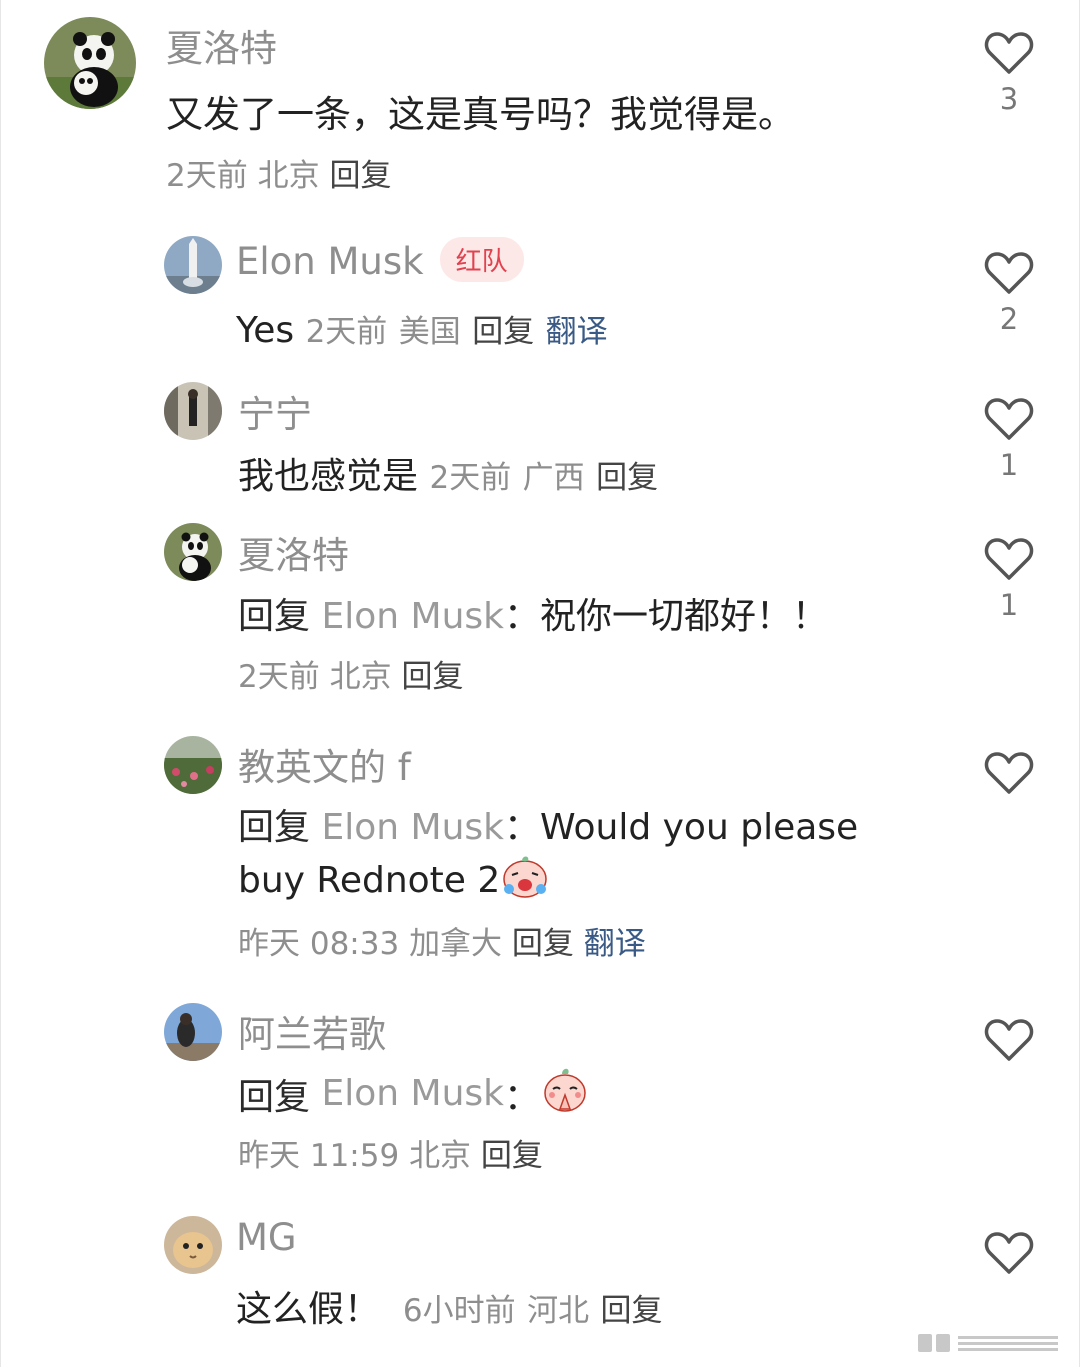 The image size is (1080, 1367). Describe the element at coordinates (0, 683) in the screenshot. I see `left-border` at that location.